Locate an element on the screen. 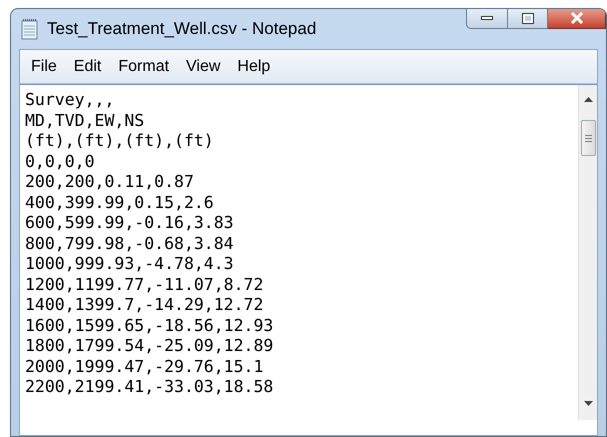 The image size is (607, 437). text-line: 1000,999.93,-4.78,4.3 is located at coordinates (129, 264).